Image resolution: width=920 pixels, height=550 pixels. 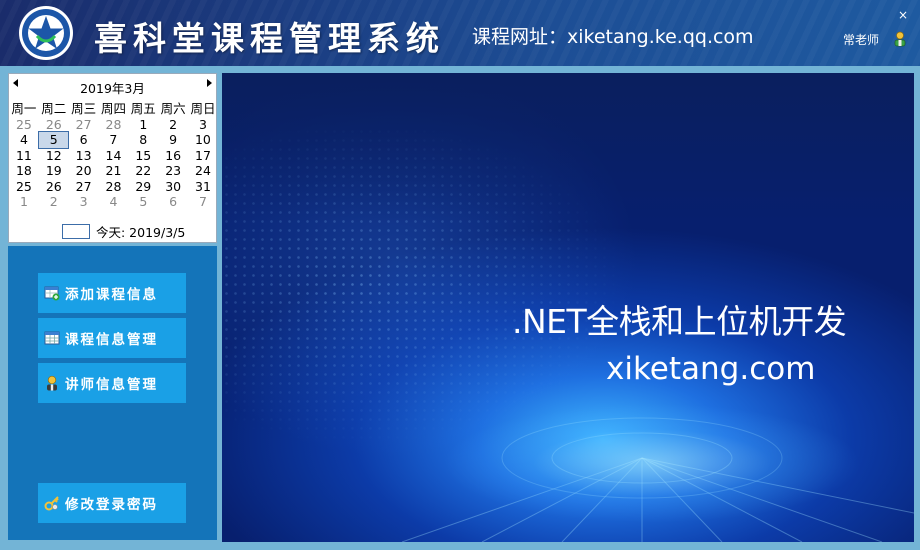 I want to click on calendar-day: 21, so click(x=114, y=171).